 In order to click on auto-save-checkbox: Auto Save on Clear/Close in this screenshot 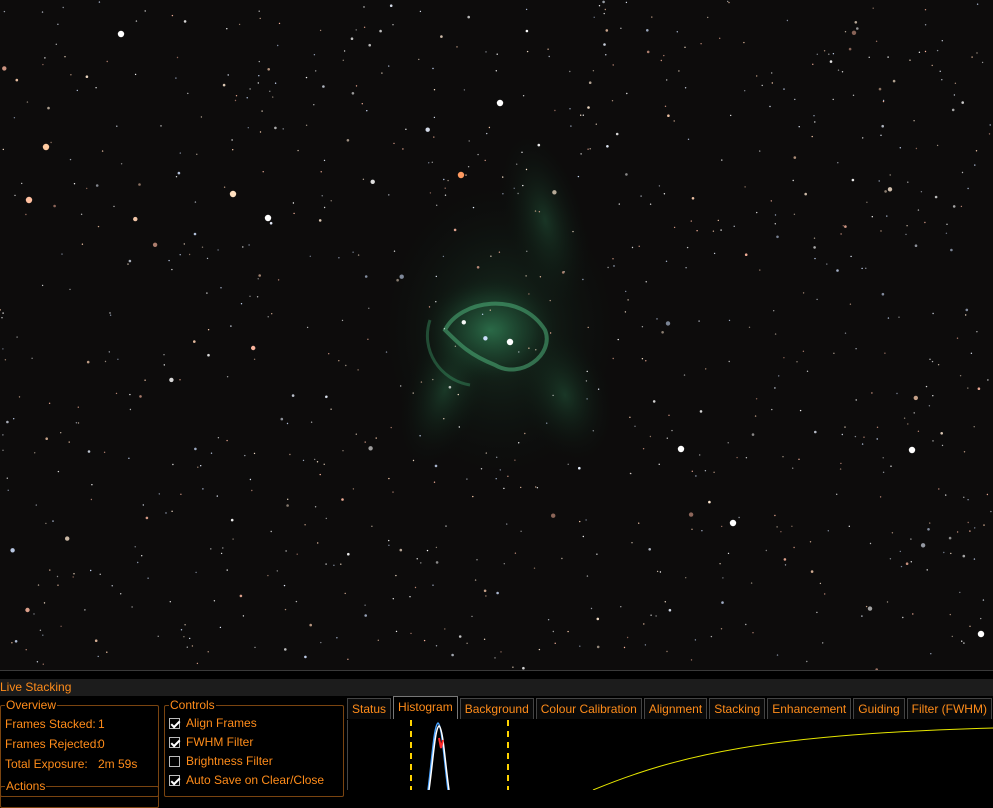, I will do `click(246, 780)`.